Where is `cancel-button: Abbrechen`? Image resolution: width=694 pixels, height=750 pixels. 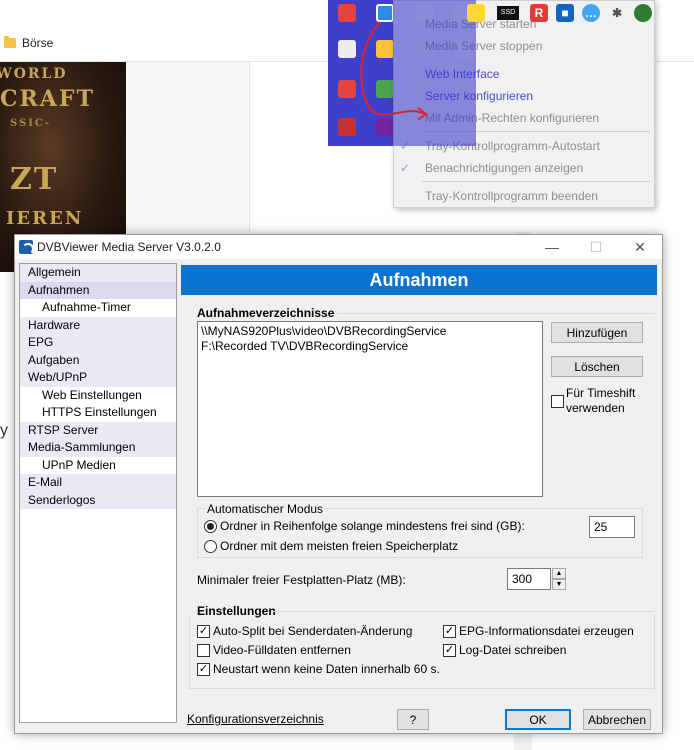
cancel-button: Abbrechen is located at coordinates (617, 719).